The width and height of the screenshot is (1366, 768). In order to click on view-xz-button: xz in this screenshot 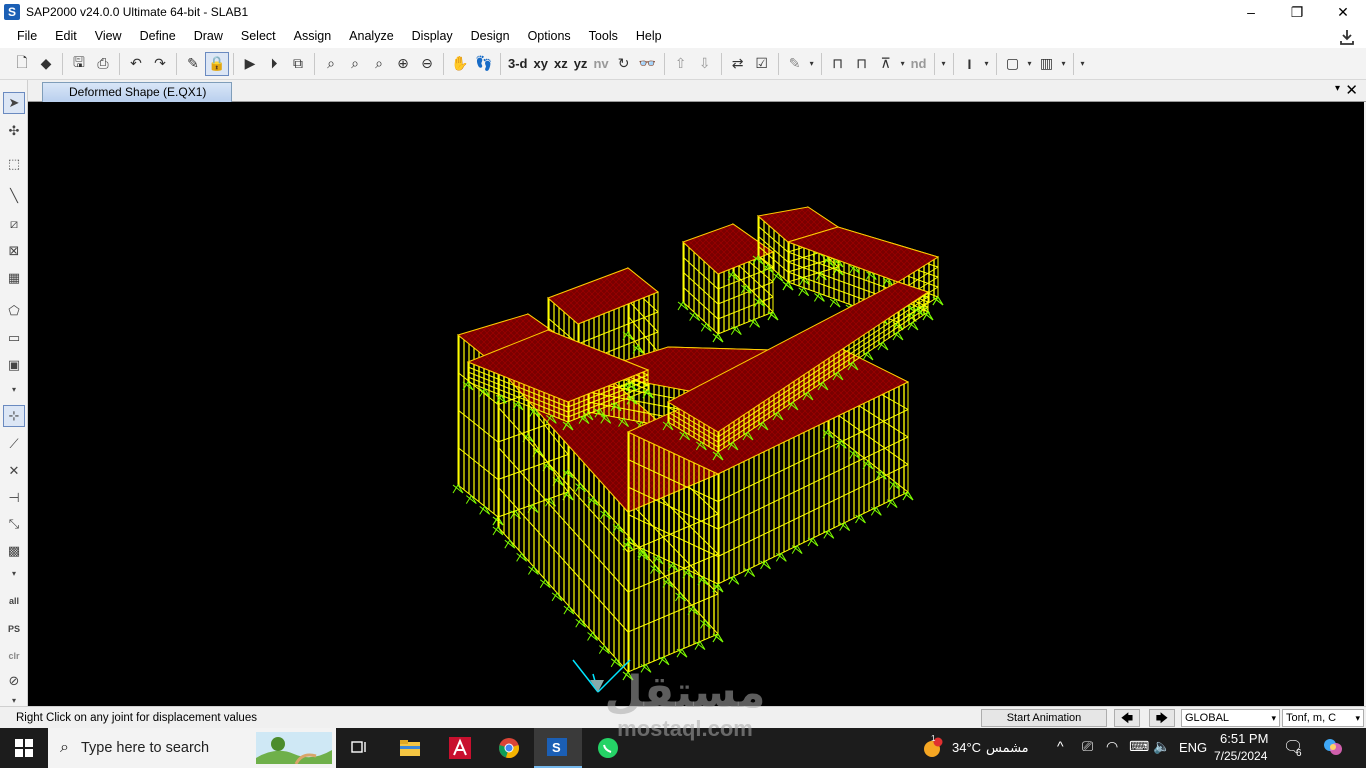, I will do `click(561, 64)`.